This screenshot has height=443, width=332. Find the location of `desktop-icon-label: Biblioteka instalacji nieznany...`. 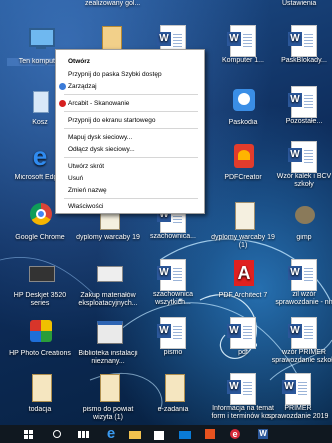

desktop-icon-label: Biblioteka instalacji nieznany... is located at coordinates (108, 357).